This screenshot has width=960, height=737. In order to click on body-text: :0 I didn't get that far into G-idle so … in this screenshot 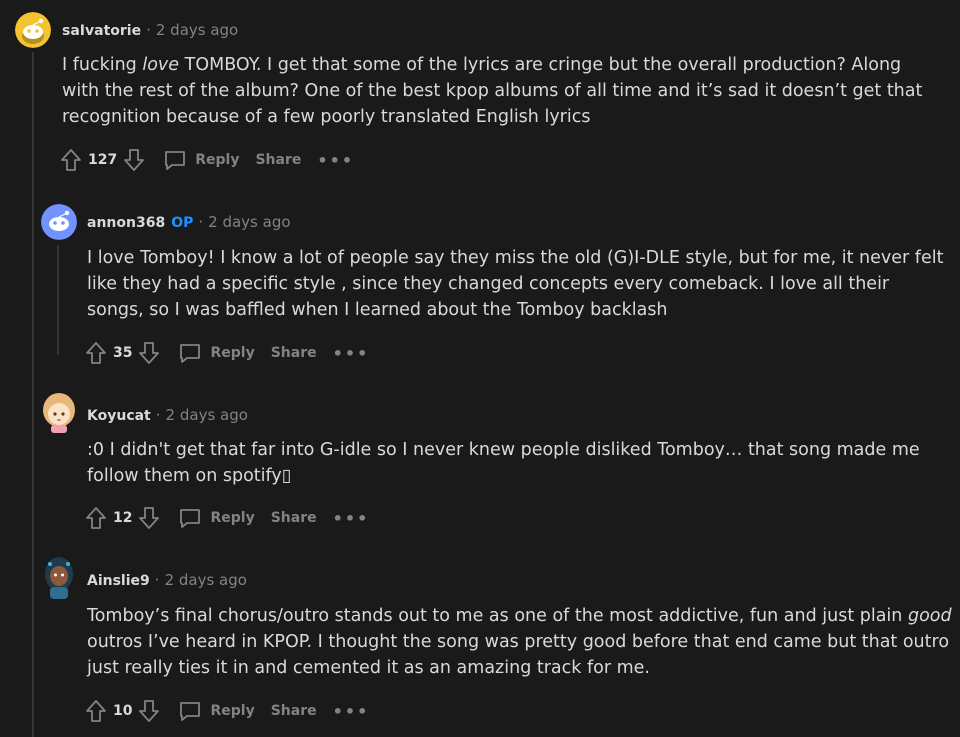, I will do `click(503, 463)`.